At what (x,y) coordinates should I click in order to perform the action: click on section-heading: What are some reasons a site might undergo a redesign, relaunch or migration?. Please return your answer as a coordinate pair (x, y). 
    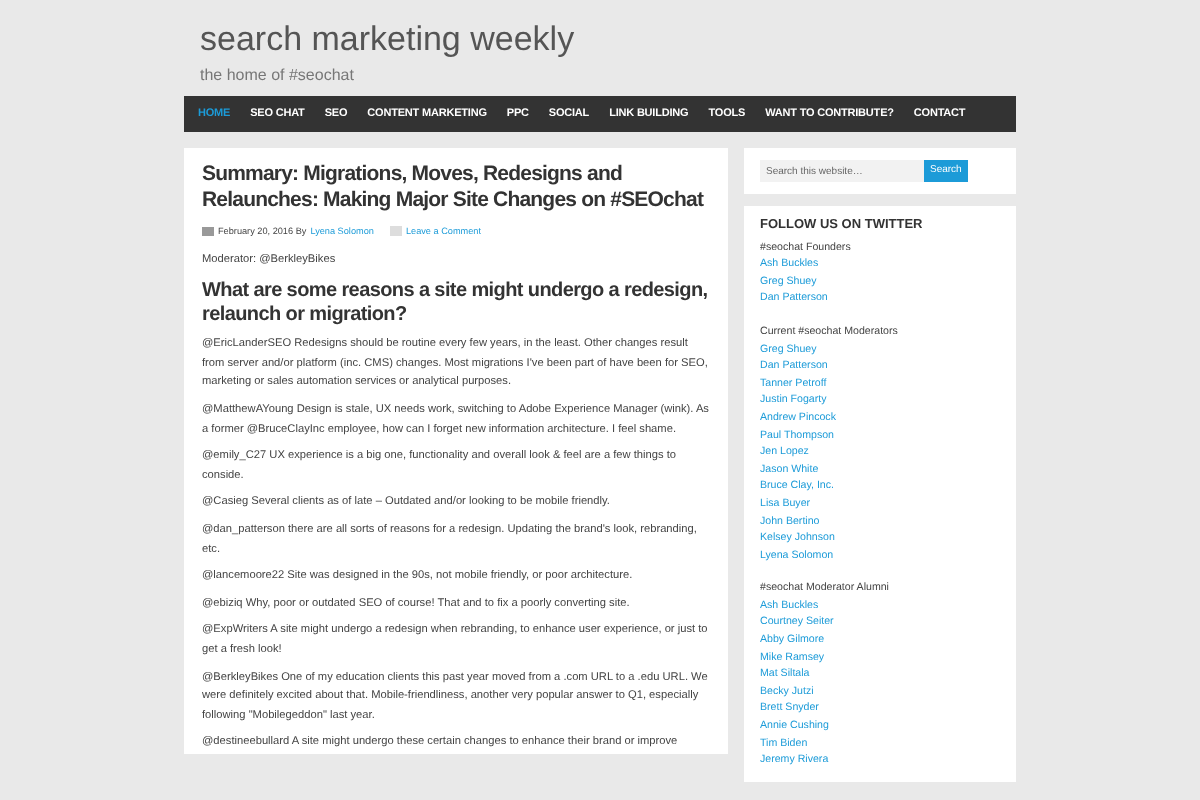
    Looking at the image, I should click on (456, 304).